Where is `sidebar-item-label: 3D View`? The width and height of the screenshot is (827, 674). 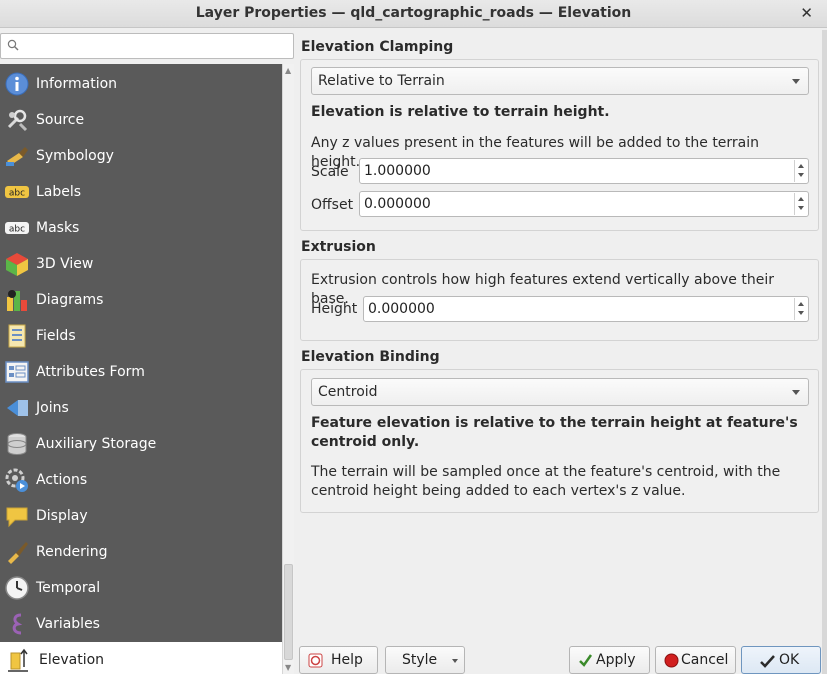
sidebar-item-label: 3D View is located at coordinates (65, 264).